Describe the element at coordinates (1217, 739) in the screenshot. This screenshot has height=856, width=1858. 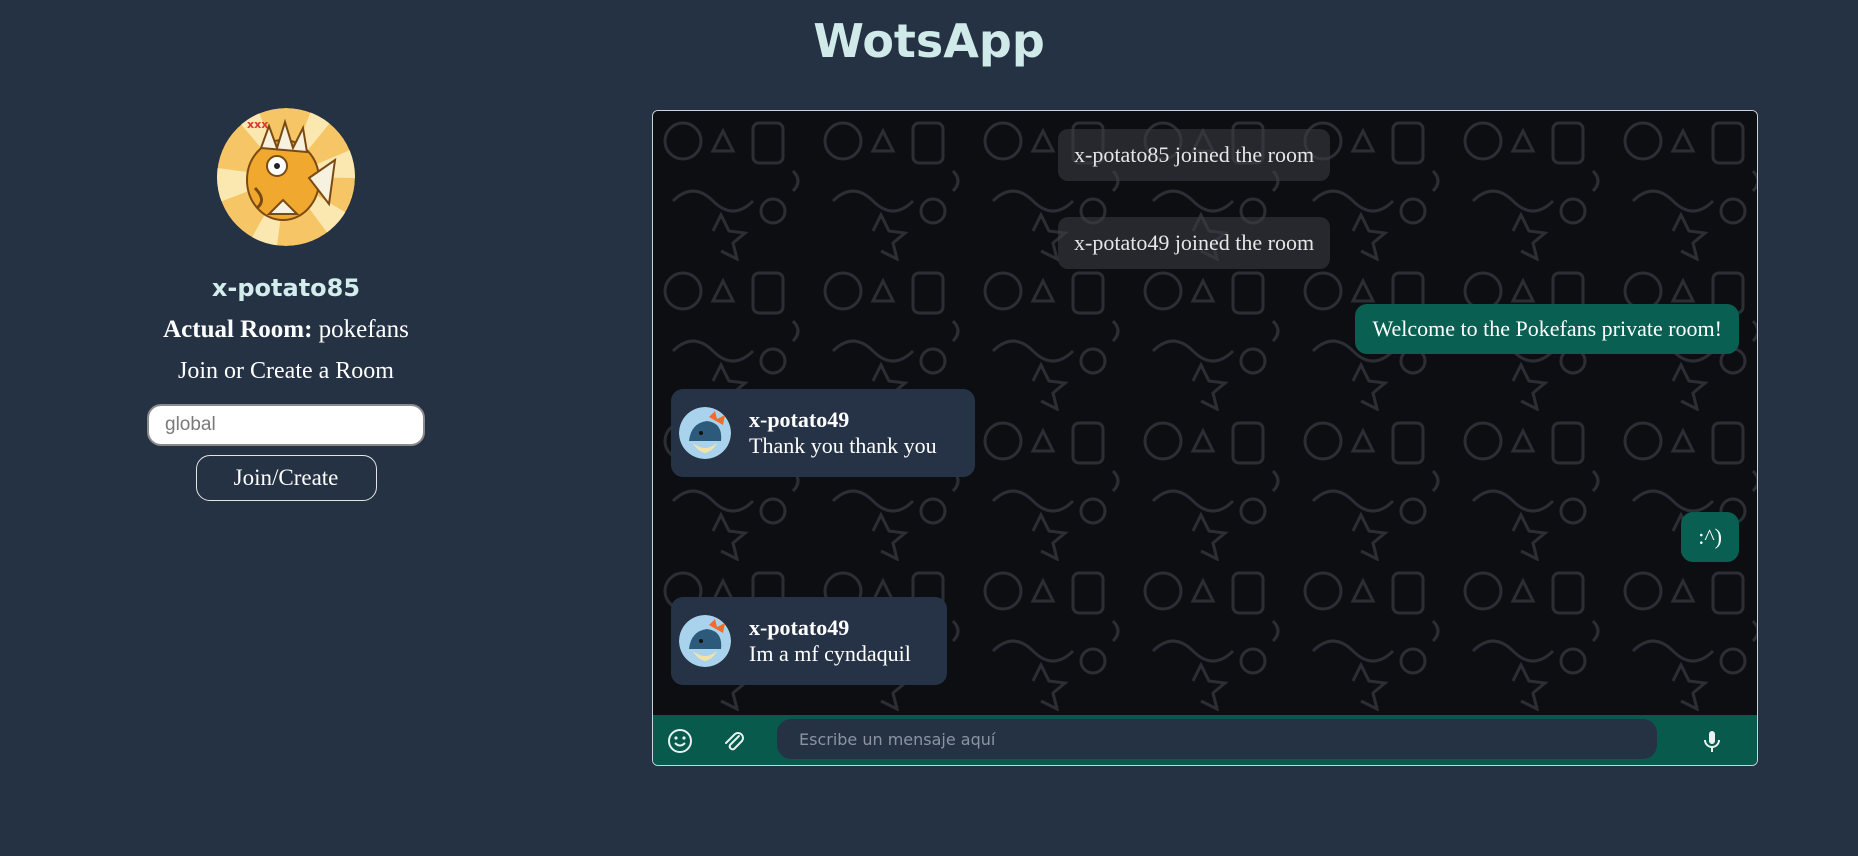
I see `message-input` at that location.